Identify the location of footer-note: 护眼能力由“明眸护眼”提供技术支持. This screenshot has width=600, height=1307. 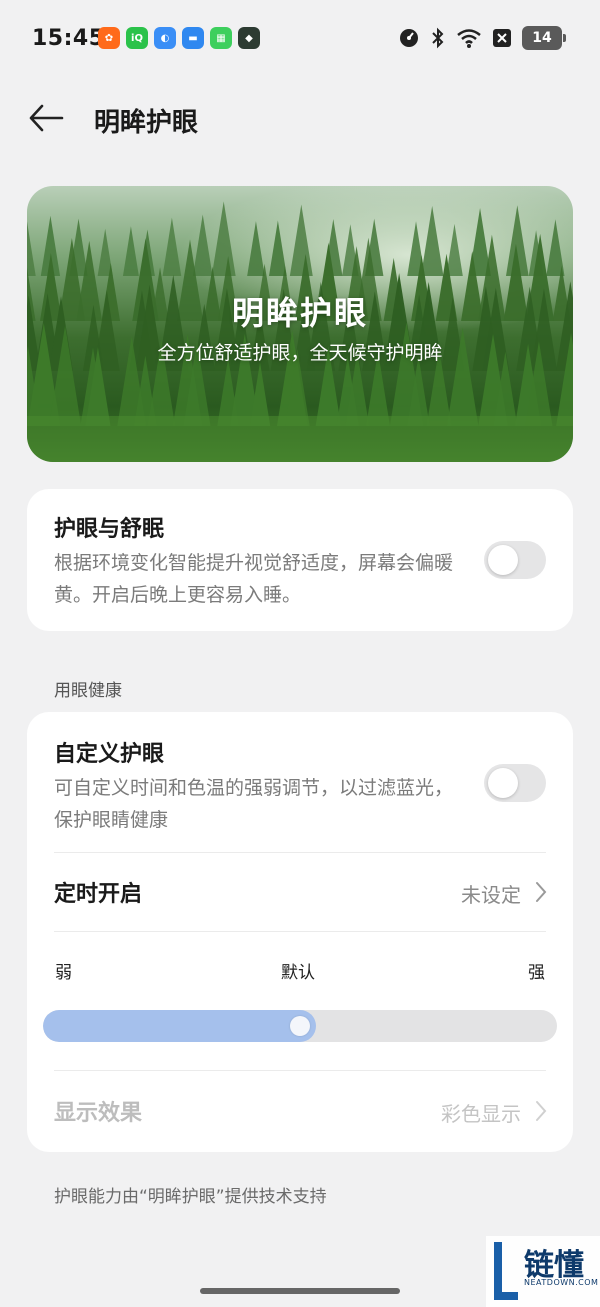
(190, 1197).